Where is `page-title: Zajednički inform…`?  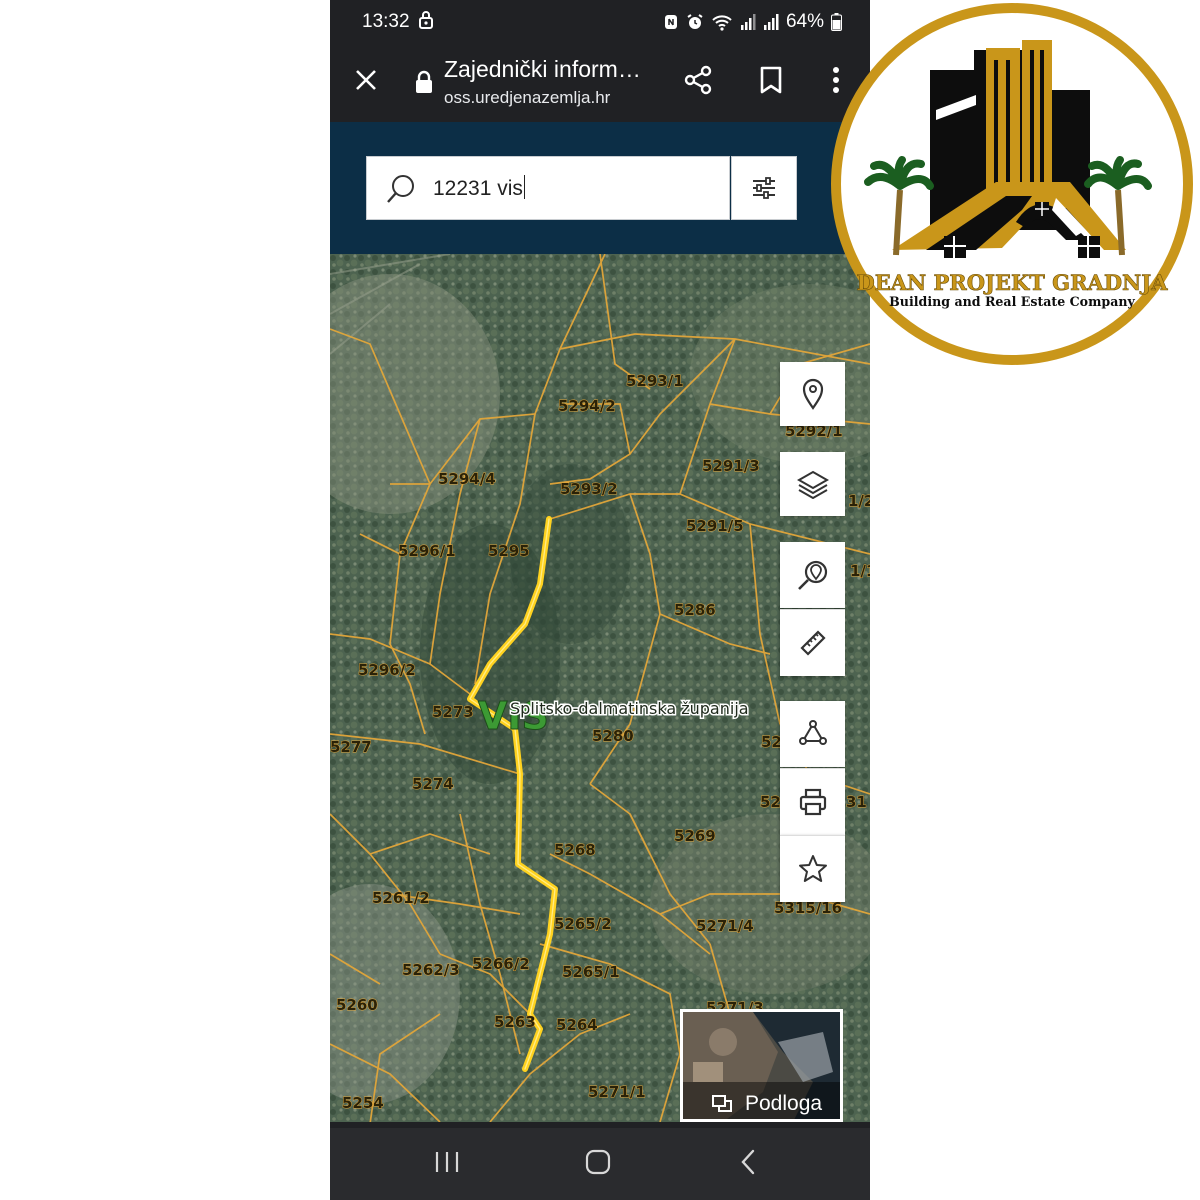
page-title: Zajednički inform… is located at coordinates (542, 69).